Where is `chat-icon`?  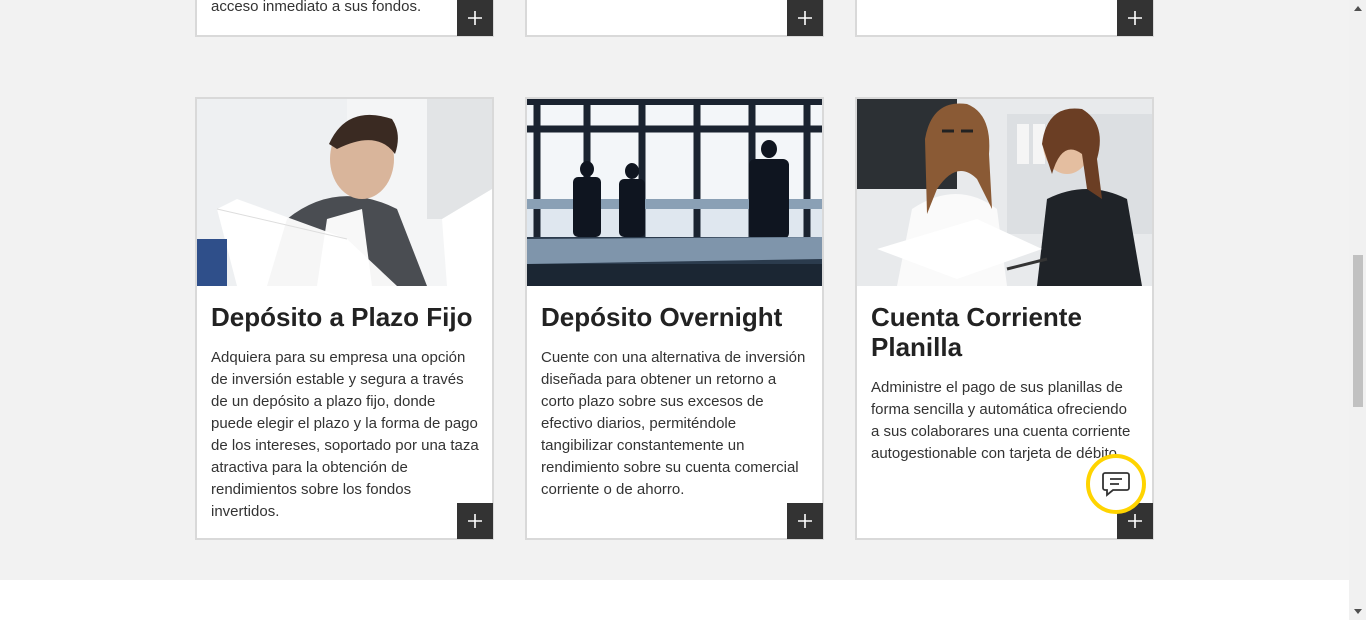 chat-icon is located at coordinates (1116, 484).